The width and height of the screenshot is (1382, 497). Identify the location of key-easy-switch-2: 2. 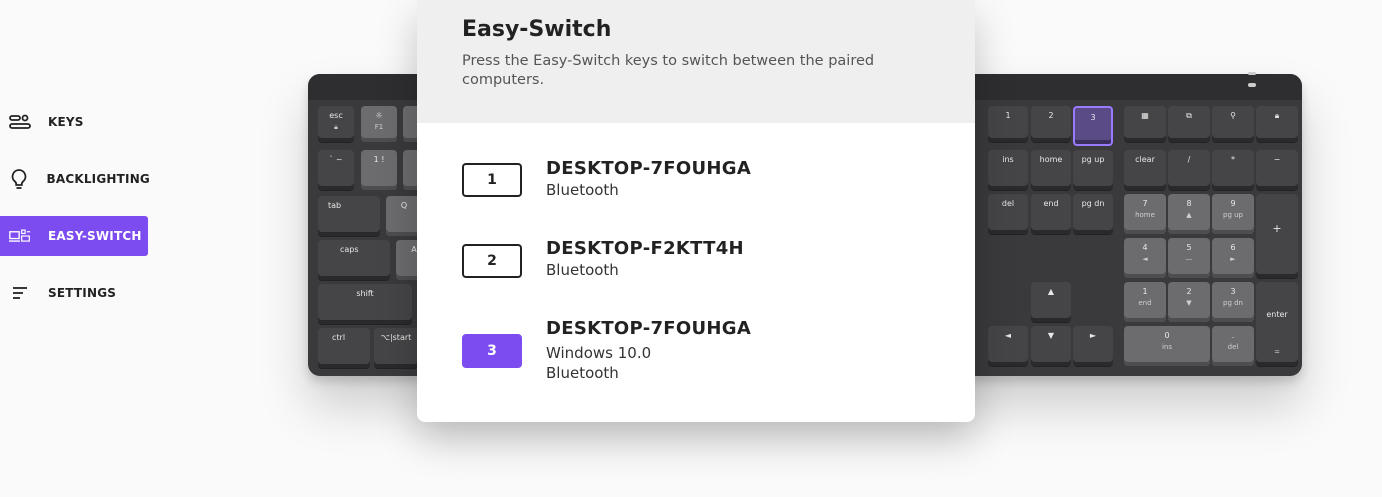
(1051, 124).